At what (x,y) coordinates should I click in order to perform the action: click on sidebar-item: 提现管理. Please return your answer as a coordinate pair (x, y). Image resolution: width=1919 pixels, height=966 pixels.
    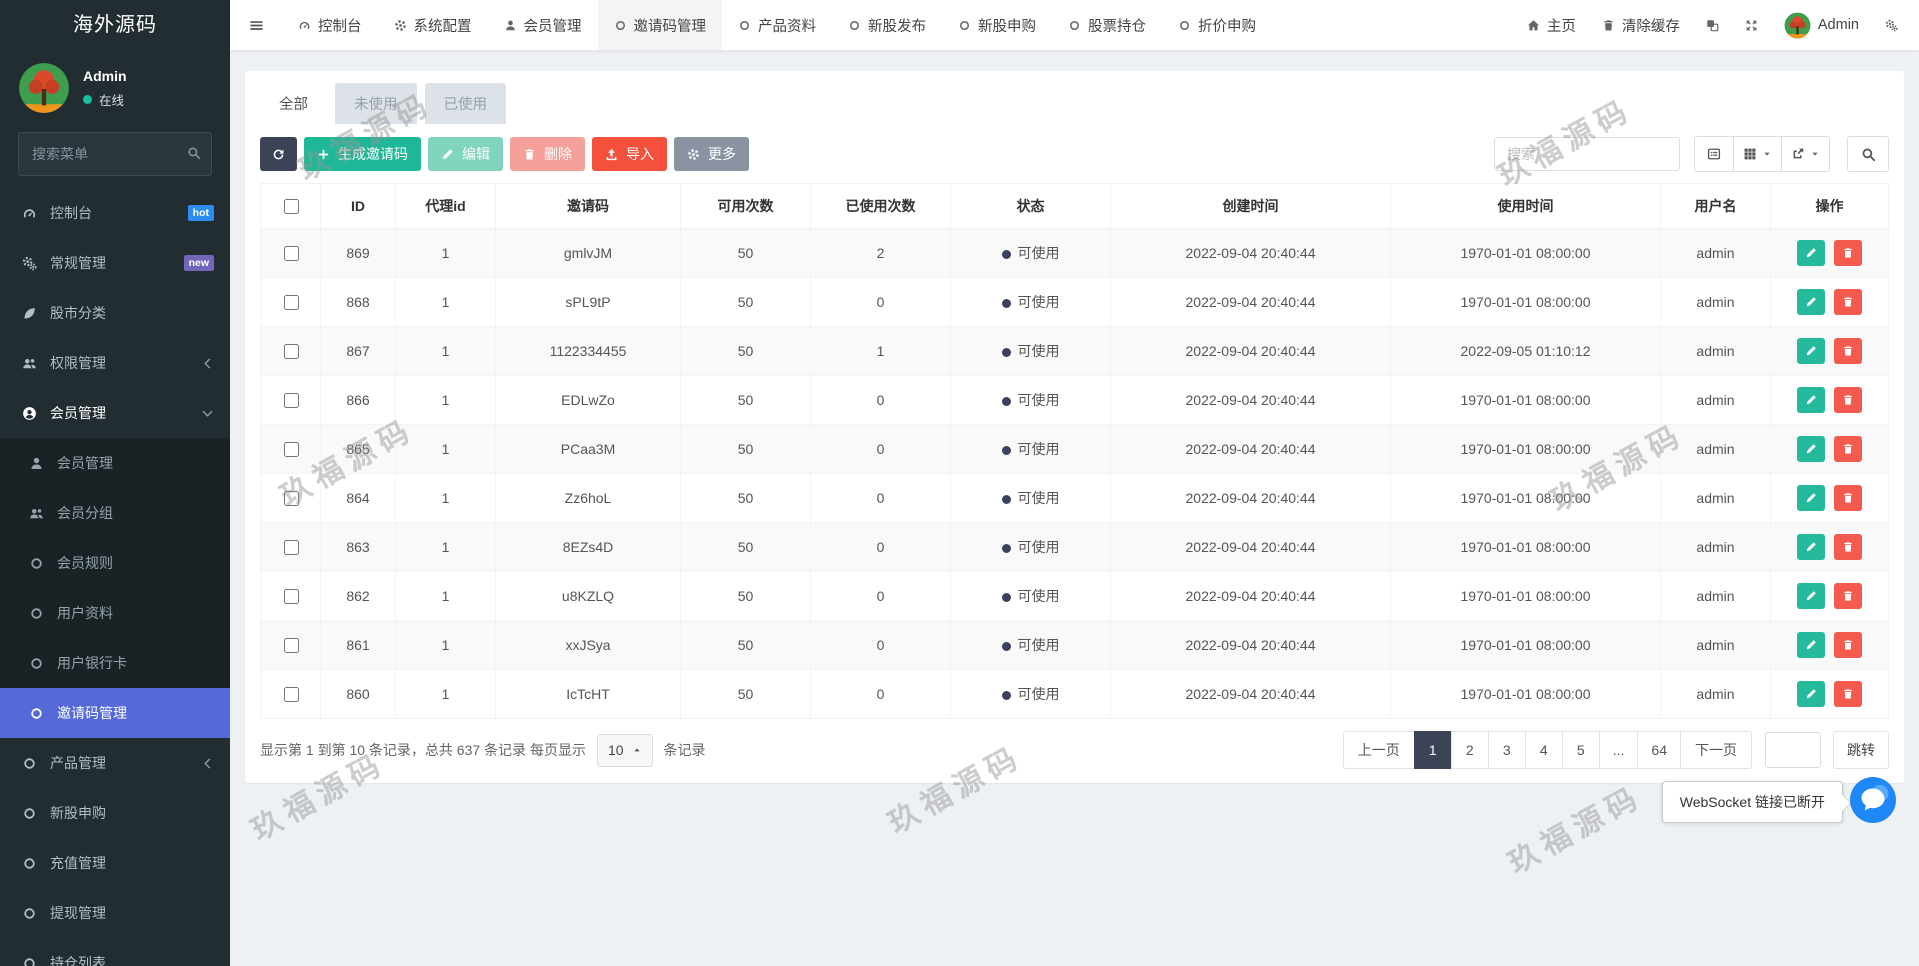
    Looking at the image, I should click on (115, 913).